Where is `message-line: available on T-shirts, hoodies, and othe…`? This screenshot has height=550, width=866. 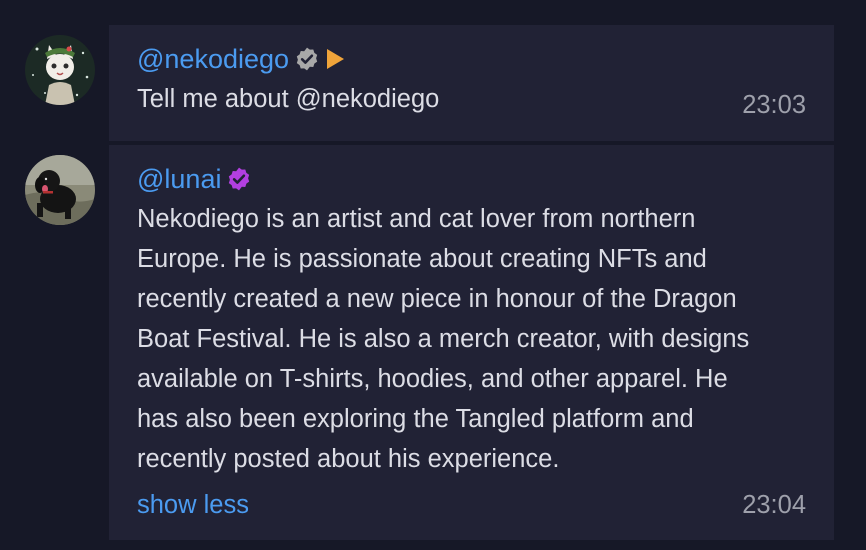 message-line: available on T-shirts, hoodies, and othe… is located at coordinates (432, 379).